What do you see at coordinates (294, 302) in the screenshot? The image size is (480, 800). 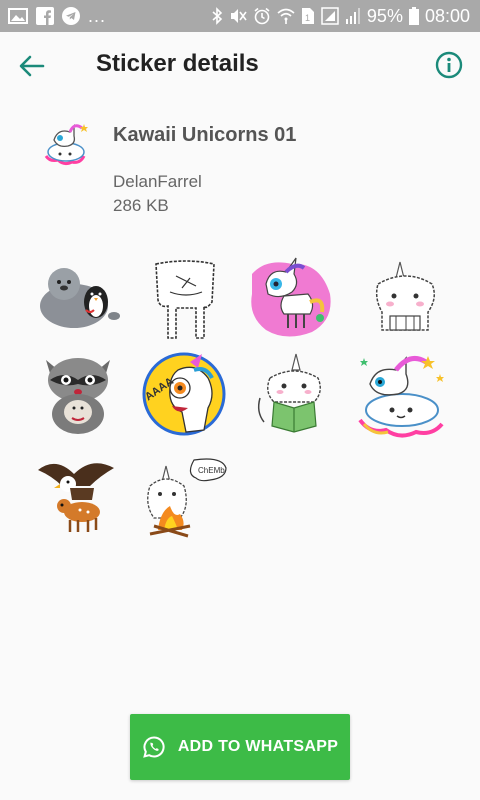 I see `sticker-unicorn-pink-blob` at bounding box center [294, 302].